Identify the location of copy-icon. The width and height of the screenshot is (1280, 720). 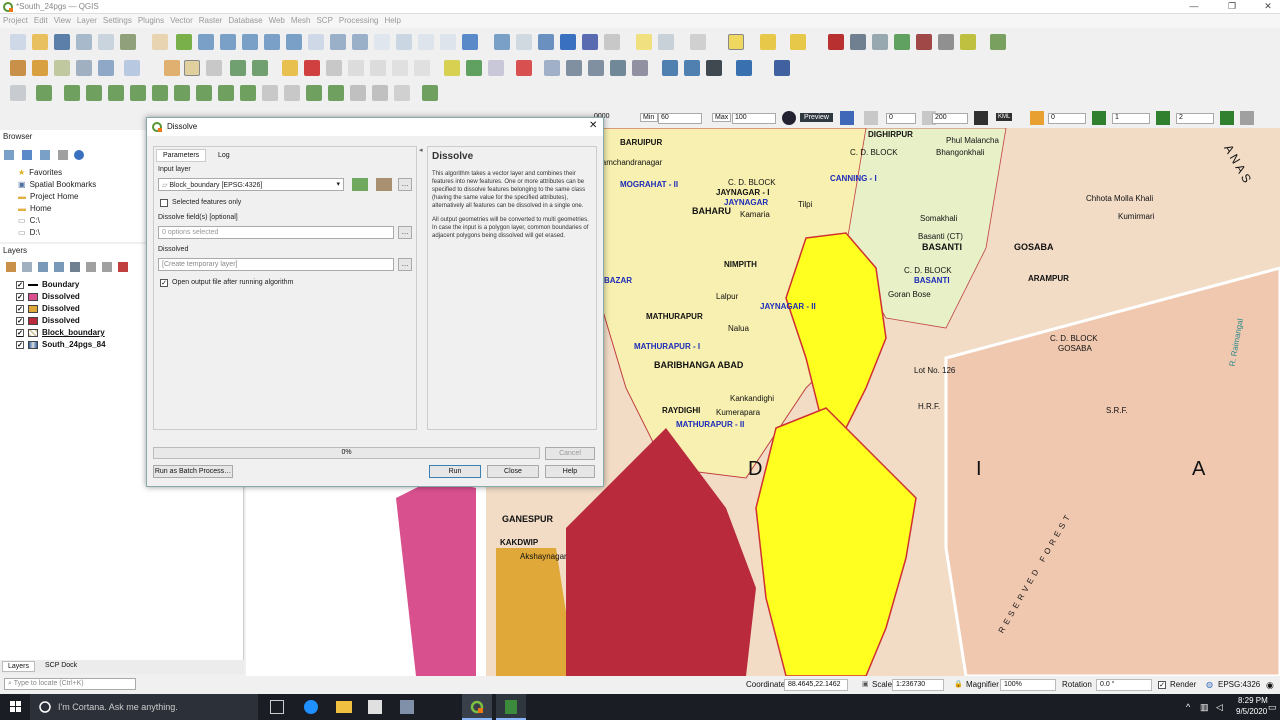
(356, 68).